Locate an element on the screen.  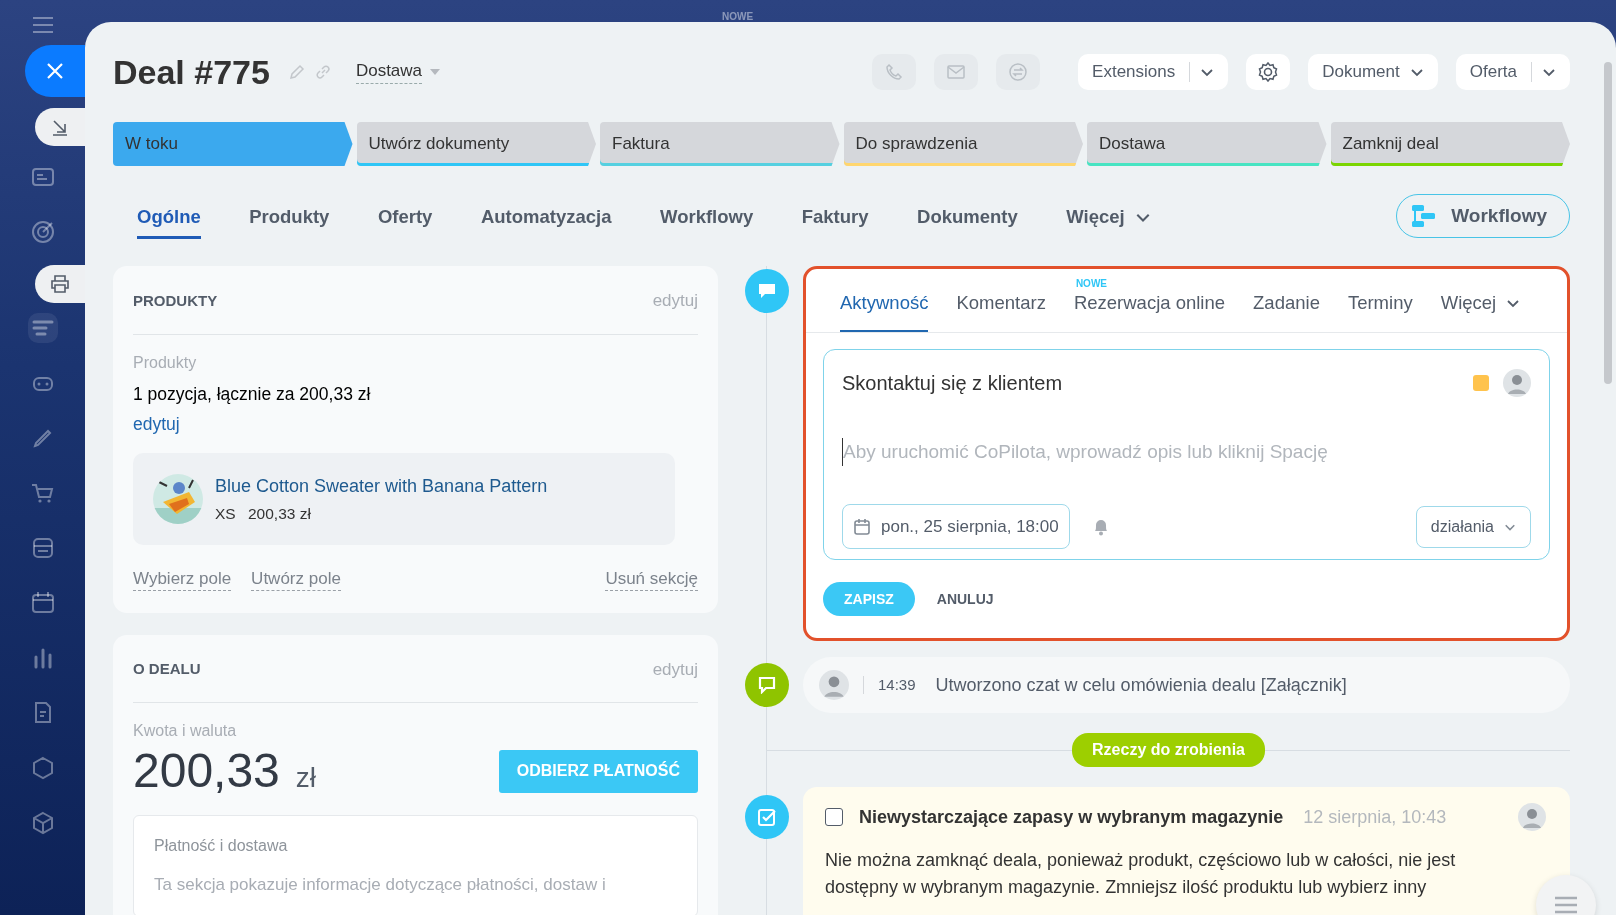
products-summary: 1 pozycja, łącznie za 200,33 zł is located at coordinates (252, 394).